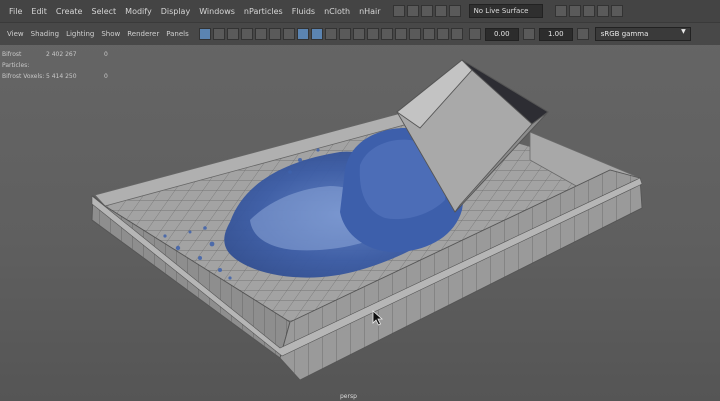 Image resolution: width=720 pixels, height=401 pixels. I want to click on mouse-cursor-icon, so click(378, 318).